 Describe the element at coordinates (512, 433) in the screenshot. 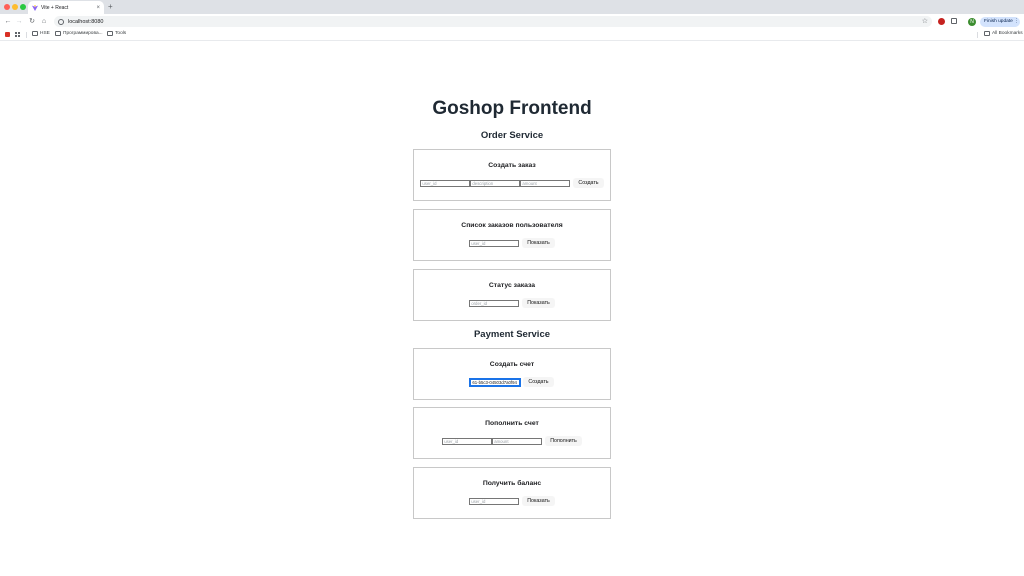

I see `top-up-card: Пополнить счет user_id amount Пополнить` at that location.